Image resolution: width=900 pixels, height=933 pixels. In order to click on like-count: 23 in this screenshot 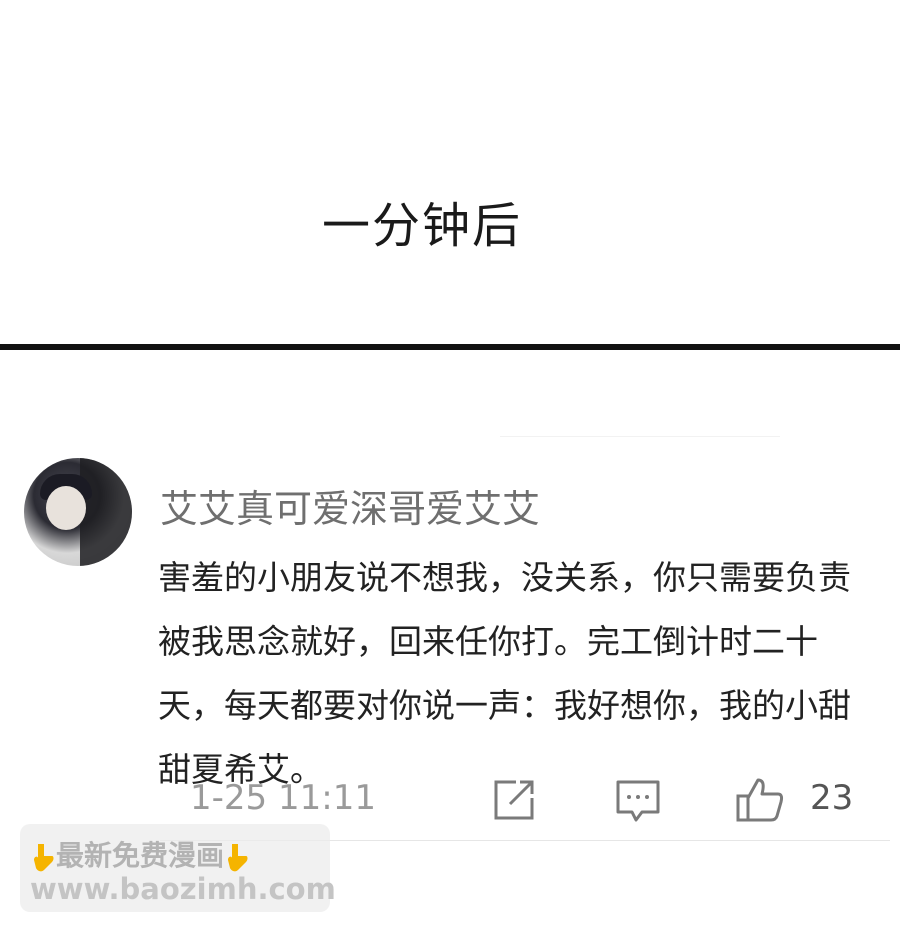, I will do `click(832, 798)`.